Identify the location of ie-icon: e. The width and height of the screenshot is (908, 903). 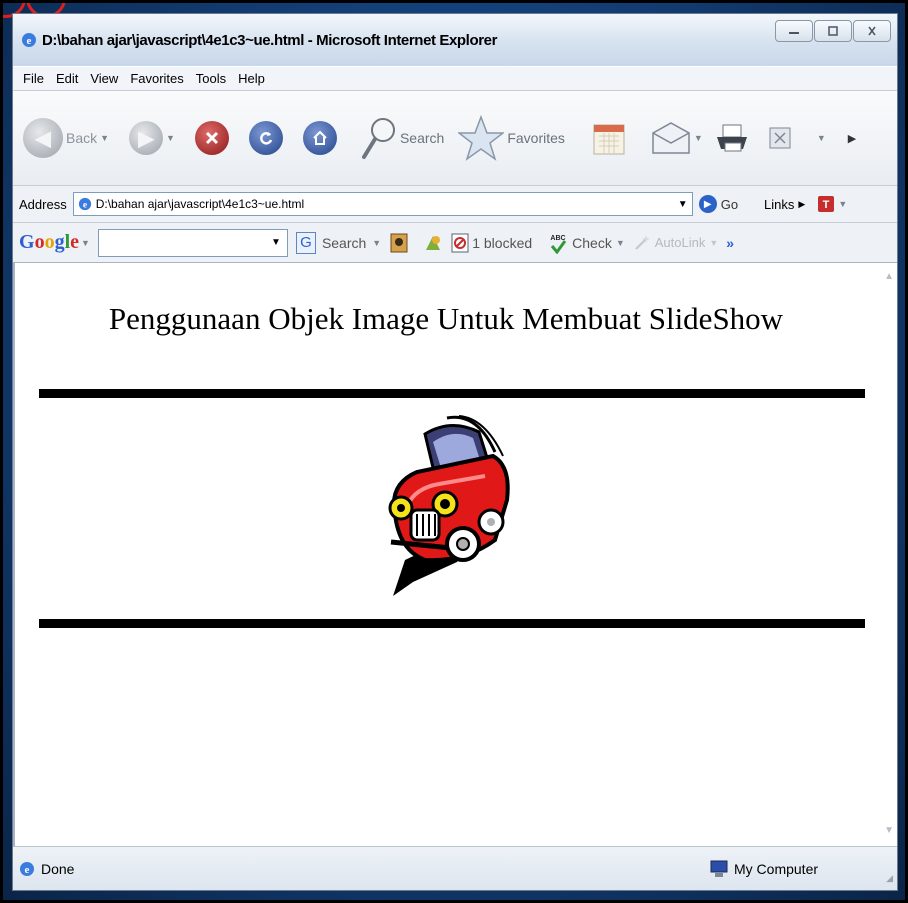
(29, 40).